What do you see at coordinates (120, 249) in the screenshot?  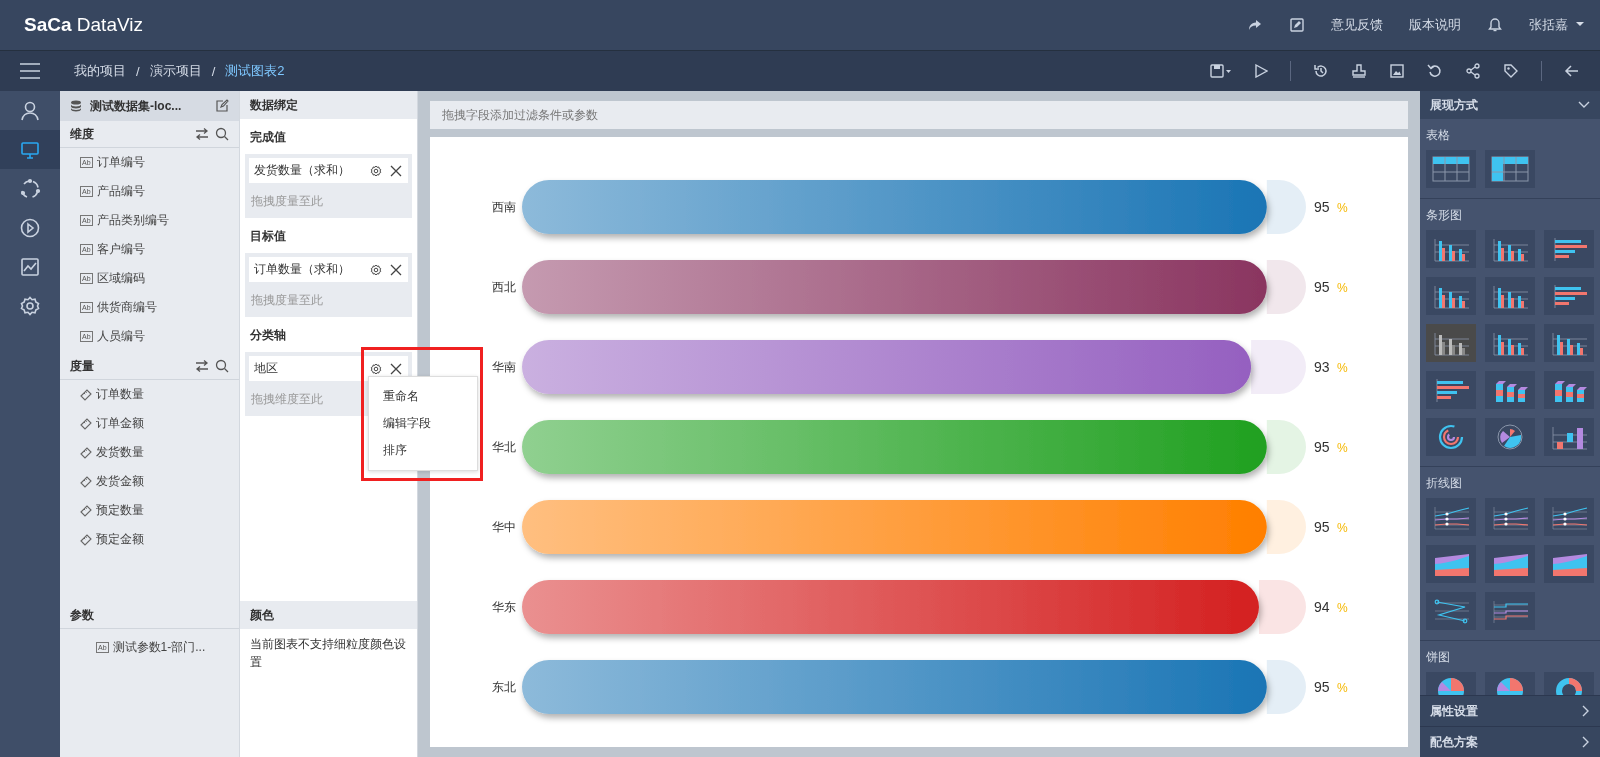 I see `field-item: 客户编号` at bounding box center [120, 249].